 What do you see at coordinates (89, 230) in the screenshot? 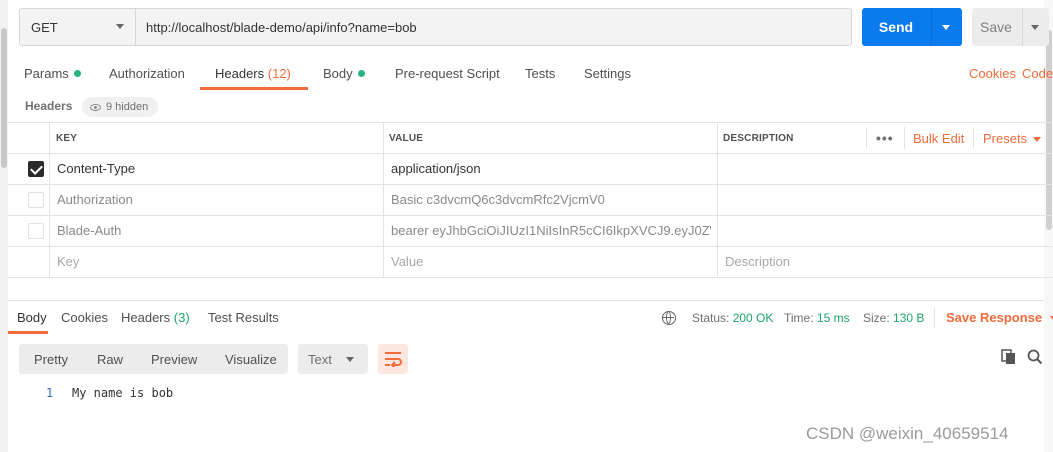
I see `header-key: Blade-Auth` at bounding box center [89, 230].